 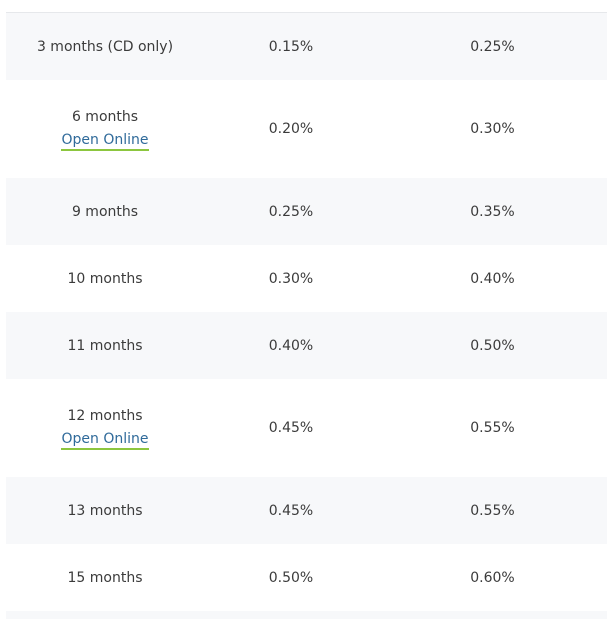 I want to click on table-row: 9 months 0.25% 0.35%, so click(x=306, y=211).